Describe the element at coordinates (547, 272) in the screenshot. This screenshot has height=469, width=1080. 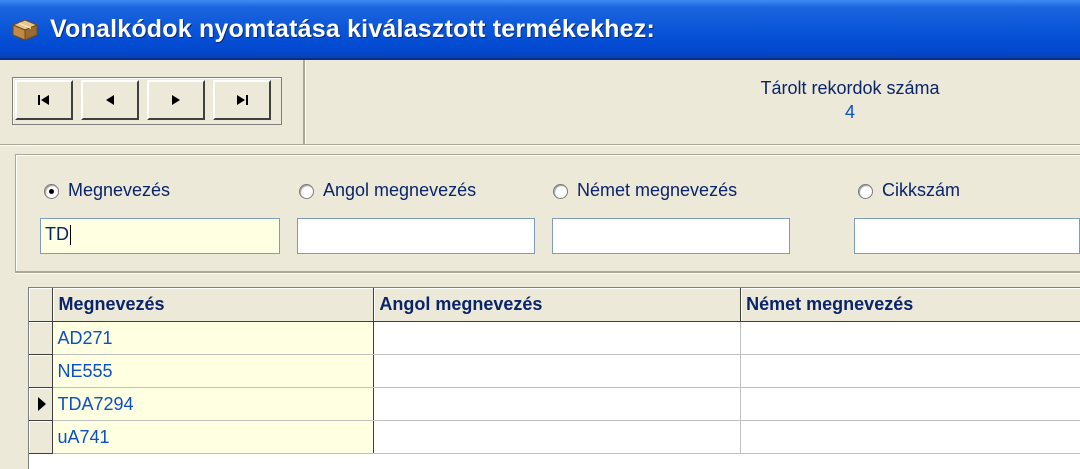
I see `section-divider` at that location.